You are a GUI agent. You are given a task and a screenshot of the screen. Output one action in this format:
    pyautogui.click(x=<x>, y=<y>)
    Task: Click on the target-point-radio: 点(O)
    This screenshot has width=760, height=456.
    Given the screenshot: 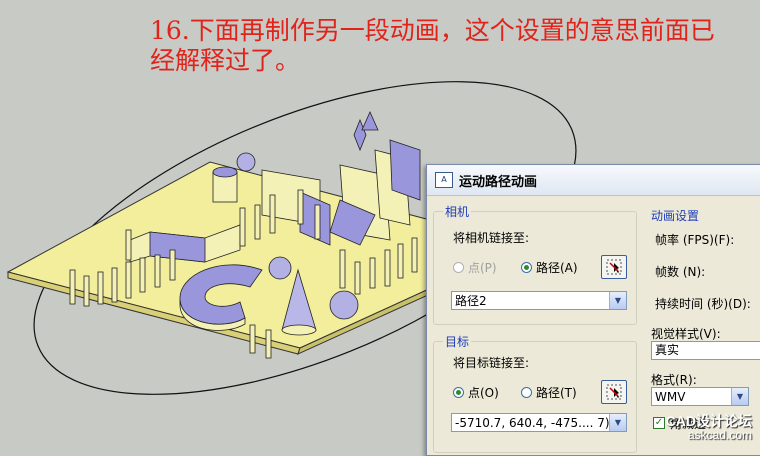 What is the action you would take?
    pyautogui.click(x=476, y=392)
    